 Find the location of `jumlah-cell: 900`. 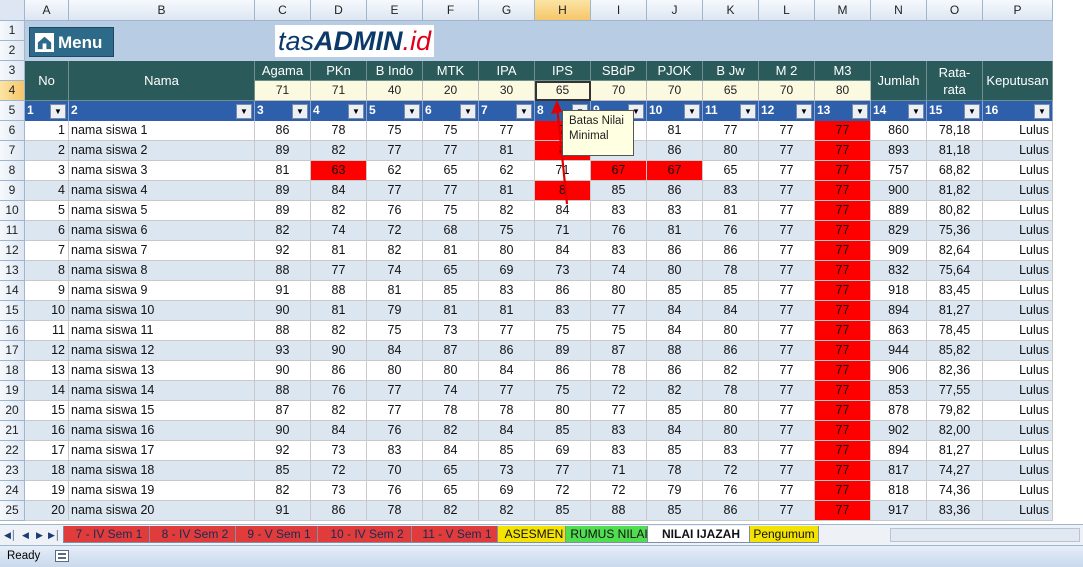

jumlah-cell: 900 is located at coordinates (899, 191).